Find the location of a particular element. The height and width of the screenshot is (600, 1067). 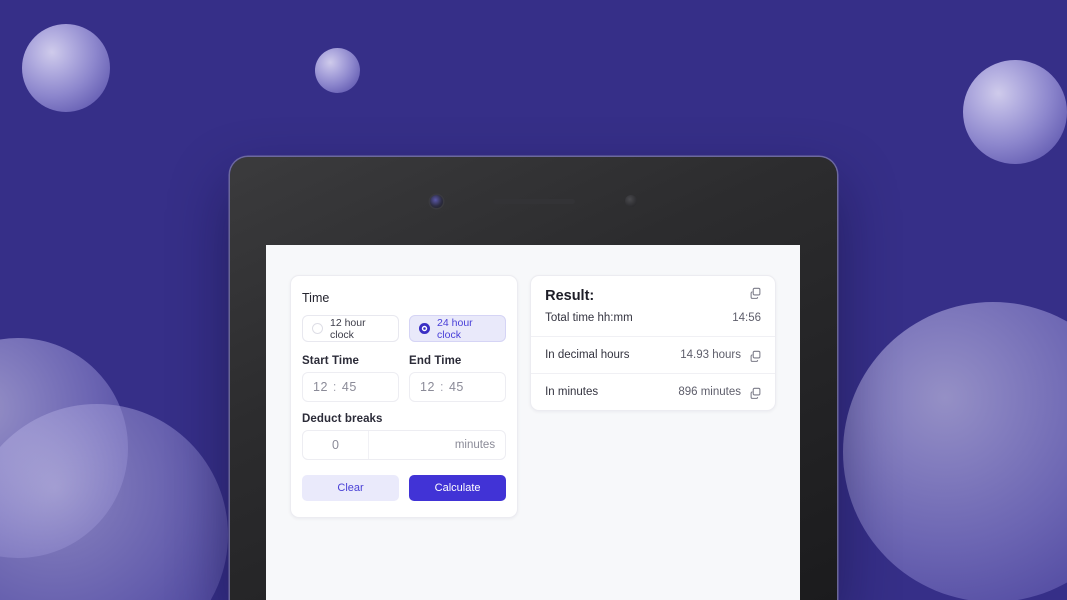

clock-format-toggle-group: 12 hour clock 24 hour clock is located at coordinates (404, 328).